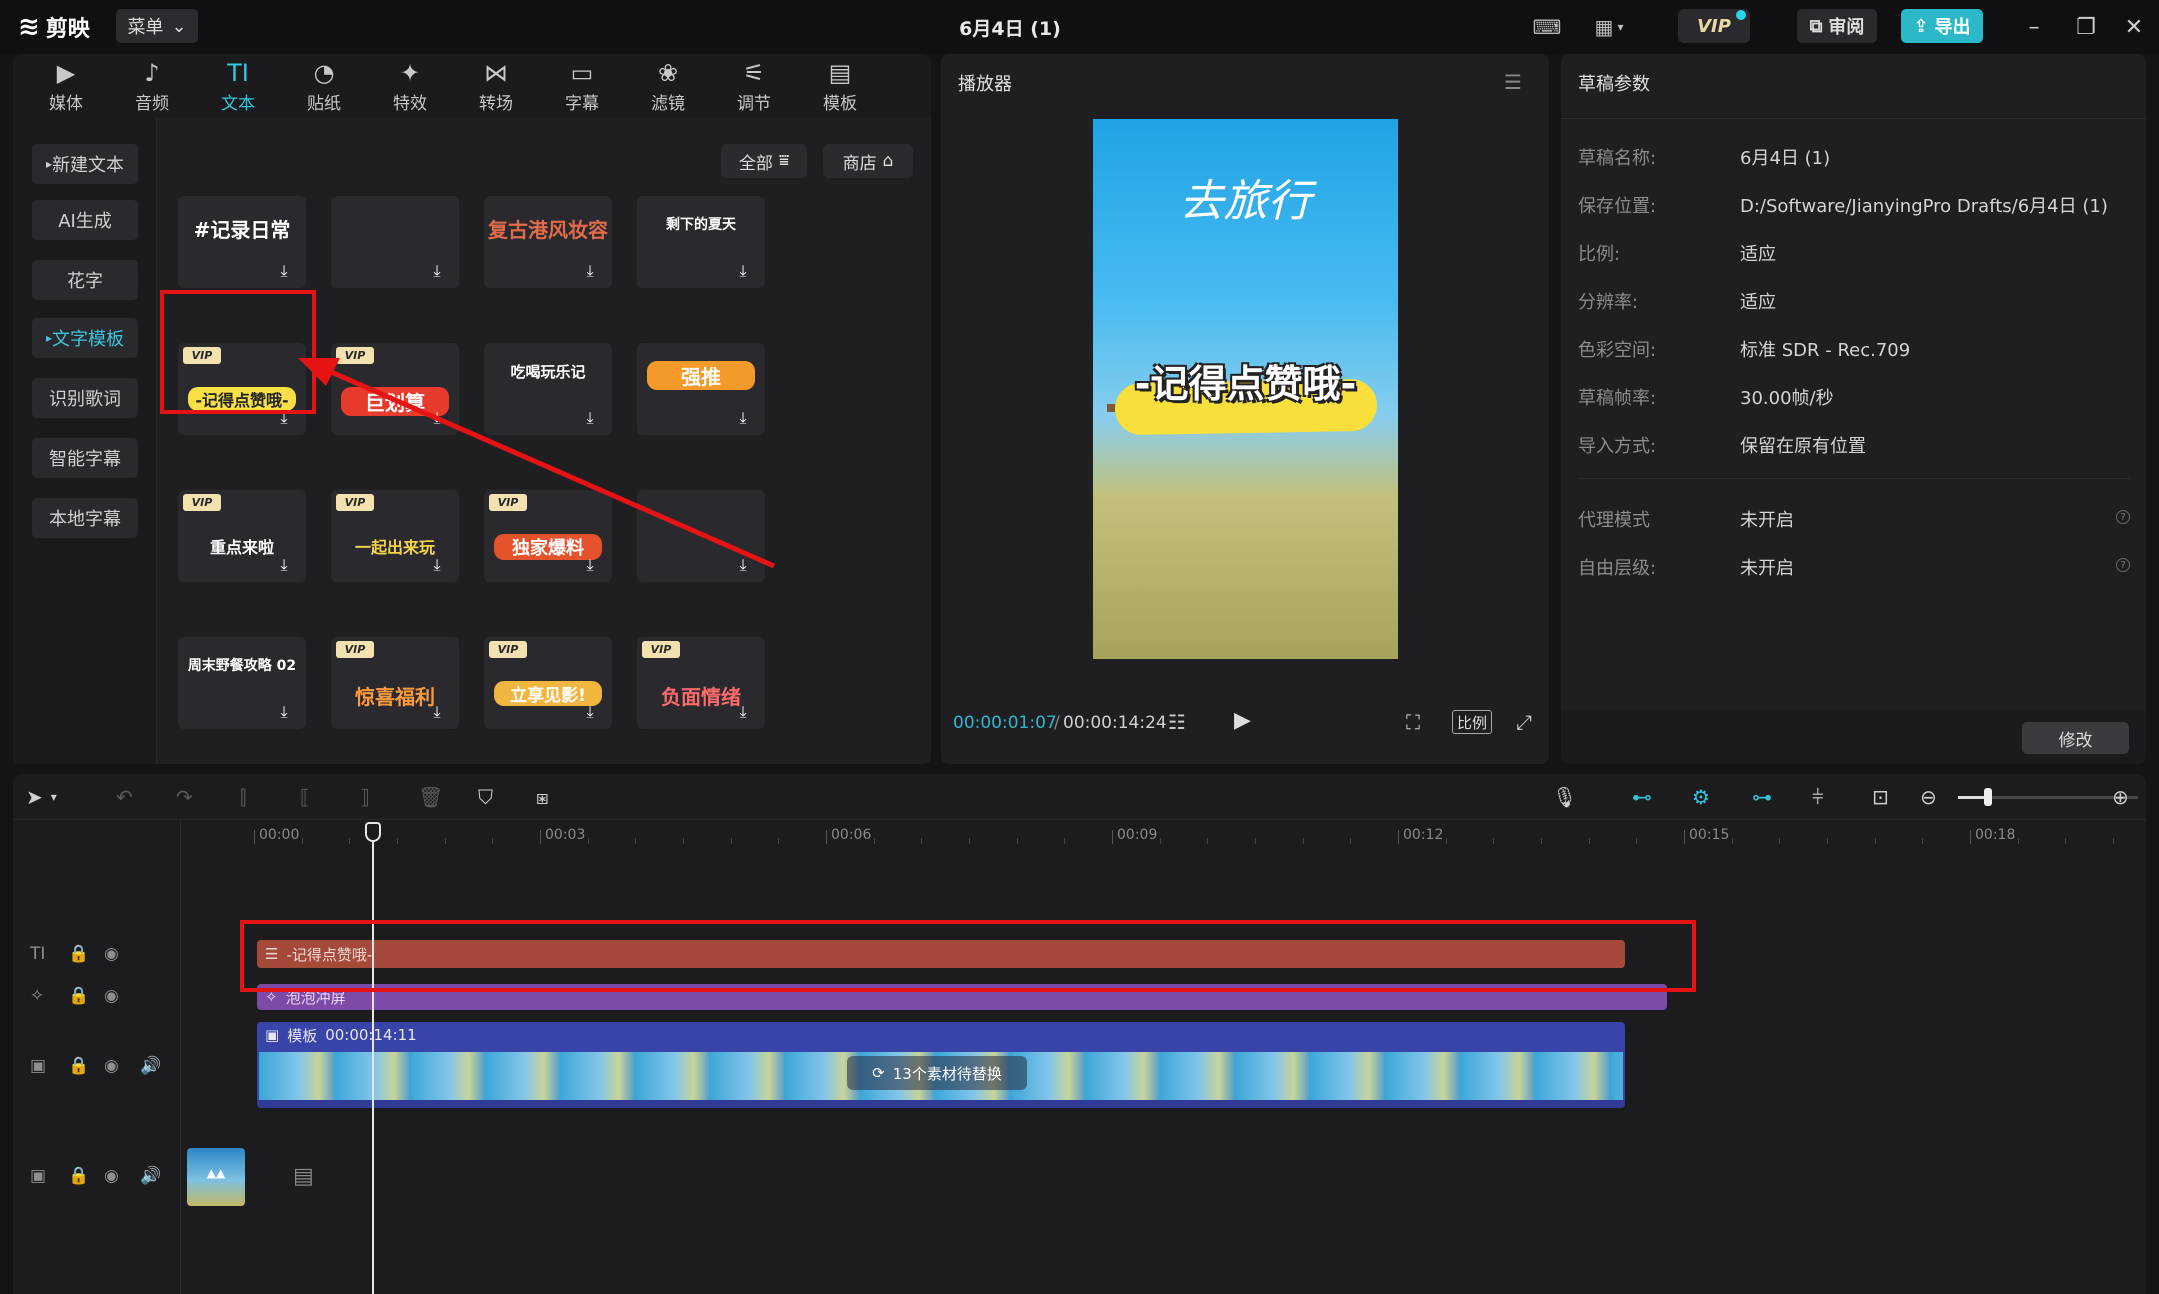 The image size is (2159, 1294). What do you see at coordinates (937, 1073) in the screenshot?
I see `replace-materials-button: ⟳ 13个素材待替换` at bounding box center [937, 1073].